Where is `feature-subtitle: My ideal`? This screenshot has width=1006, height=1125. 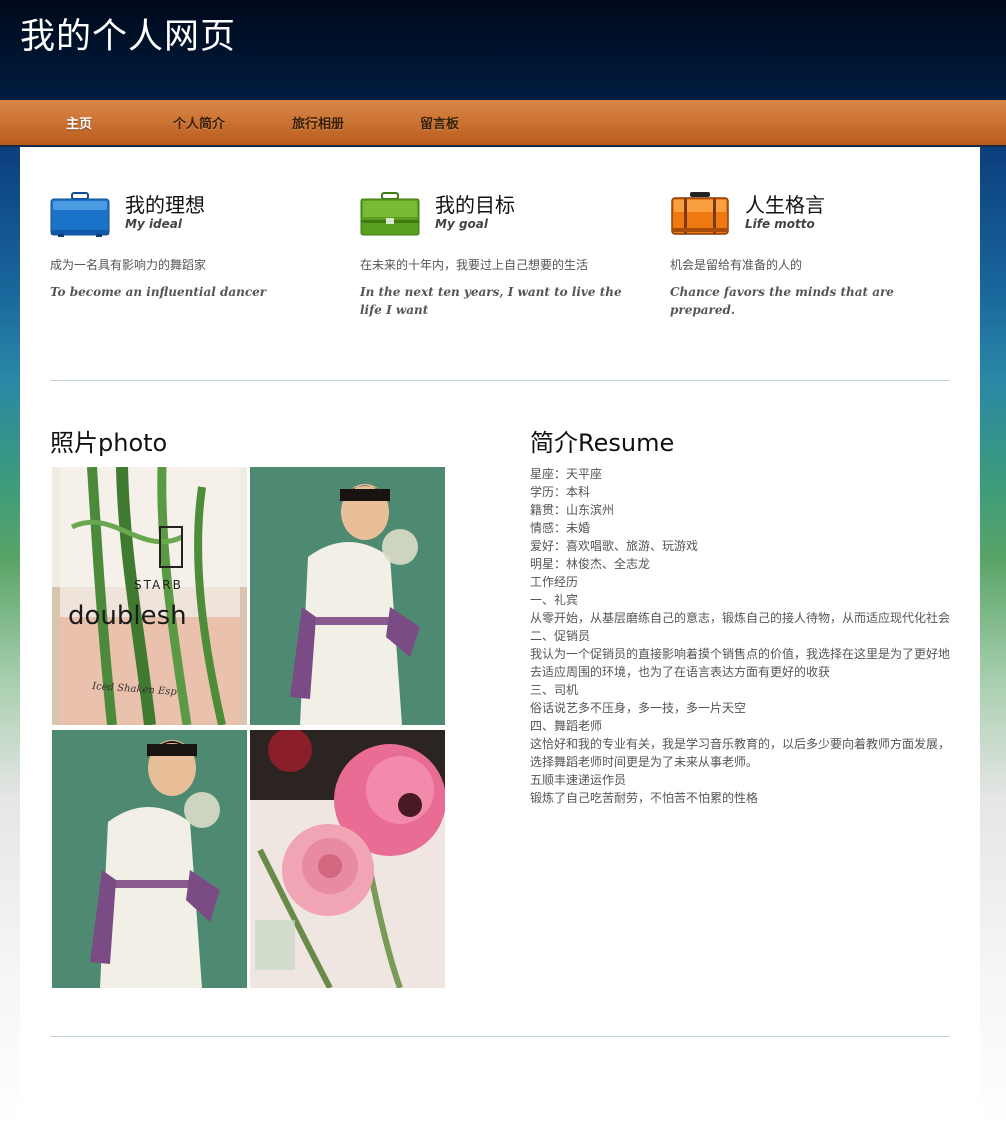
feature-subtitle: My ideal is located at coordinates (153, 224).